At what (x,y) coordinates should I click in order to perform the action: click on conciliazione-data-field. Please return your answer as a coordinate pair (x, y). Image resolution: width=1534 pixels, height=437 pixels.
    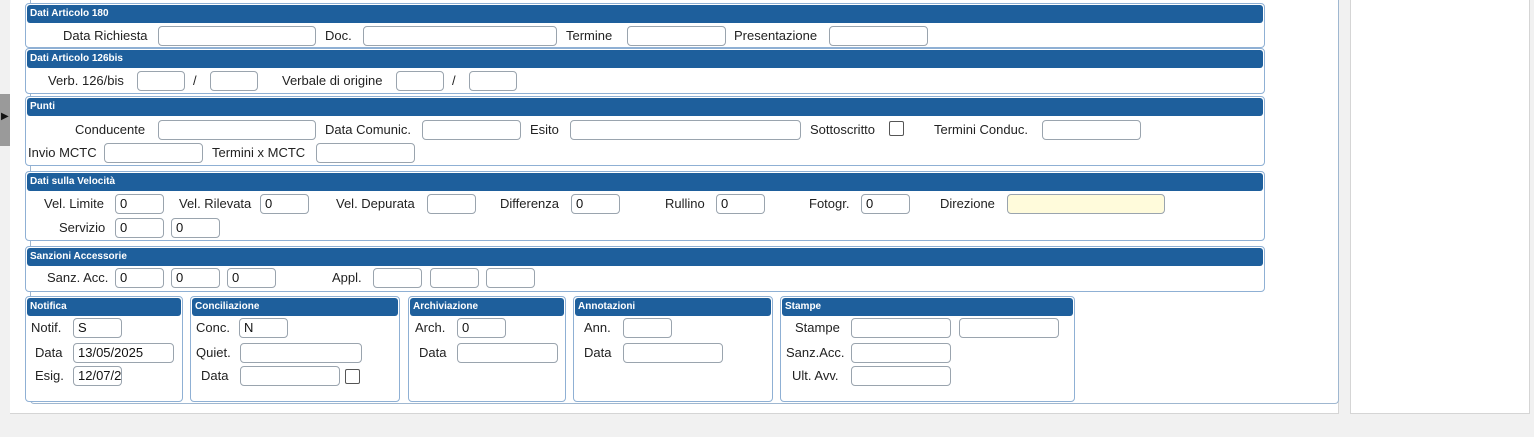
    Looking at the image, I should click on (290, 376).